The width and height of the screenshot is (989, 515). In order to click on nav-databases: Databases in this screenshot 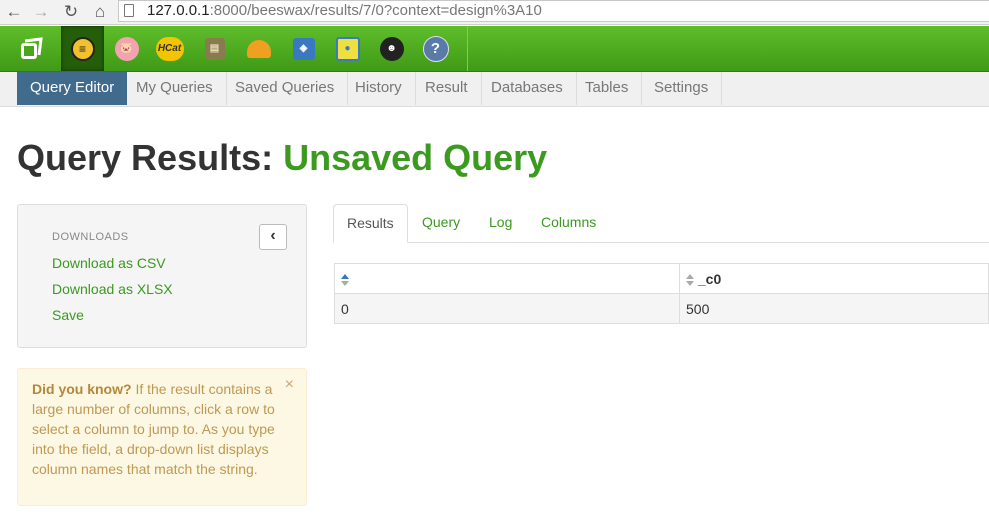, I will do `click(527, 88)`.